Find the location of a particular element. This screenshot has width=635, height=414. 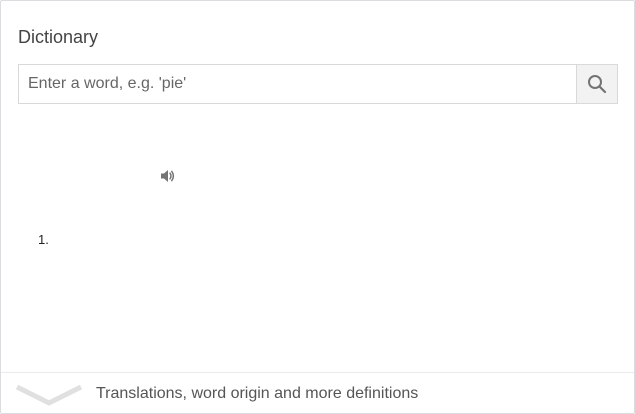

widget-title: Dictionary is located at coordinates (58, 37).